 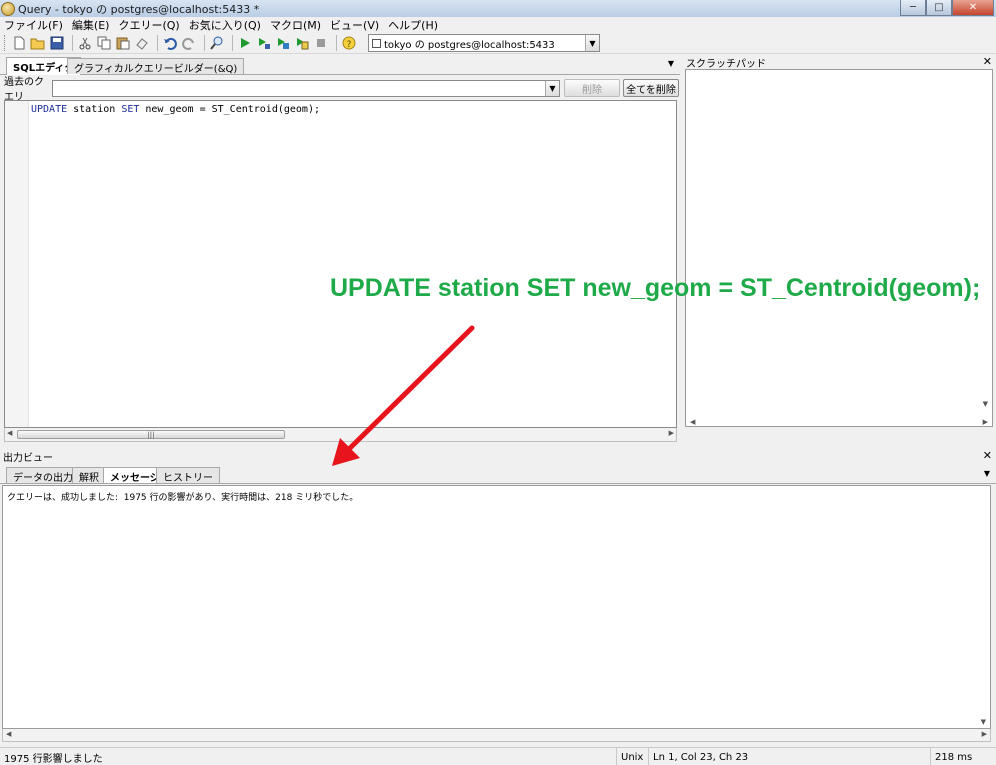 What do you see at coordinates (43, 475) in the screenshot?
I see `tab-data-output: データの出力` at bounding box center [43, 475].